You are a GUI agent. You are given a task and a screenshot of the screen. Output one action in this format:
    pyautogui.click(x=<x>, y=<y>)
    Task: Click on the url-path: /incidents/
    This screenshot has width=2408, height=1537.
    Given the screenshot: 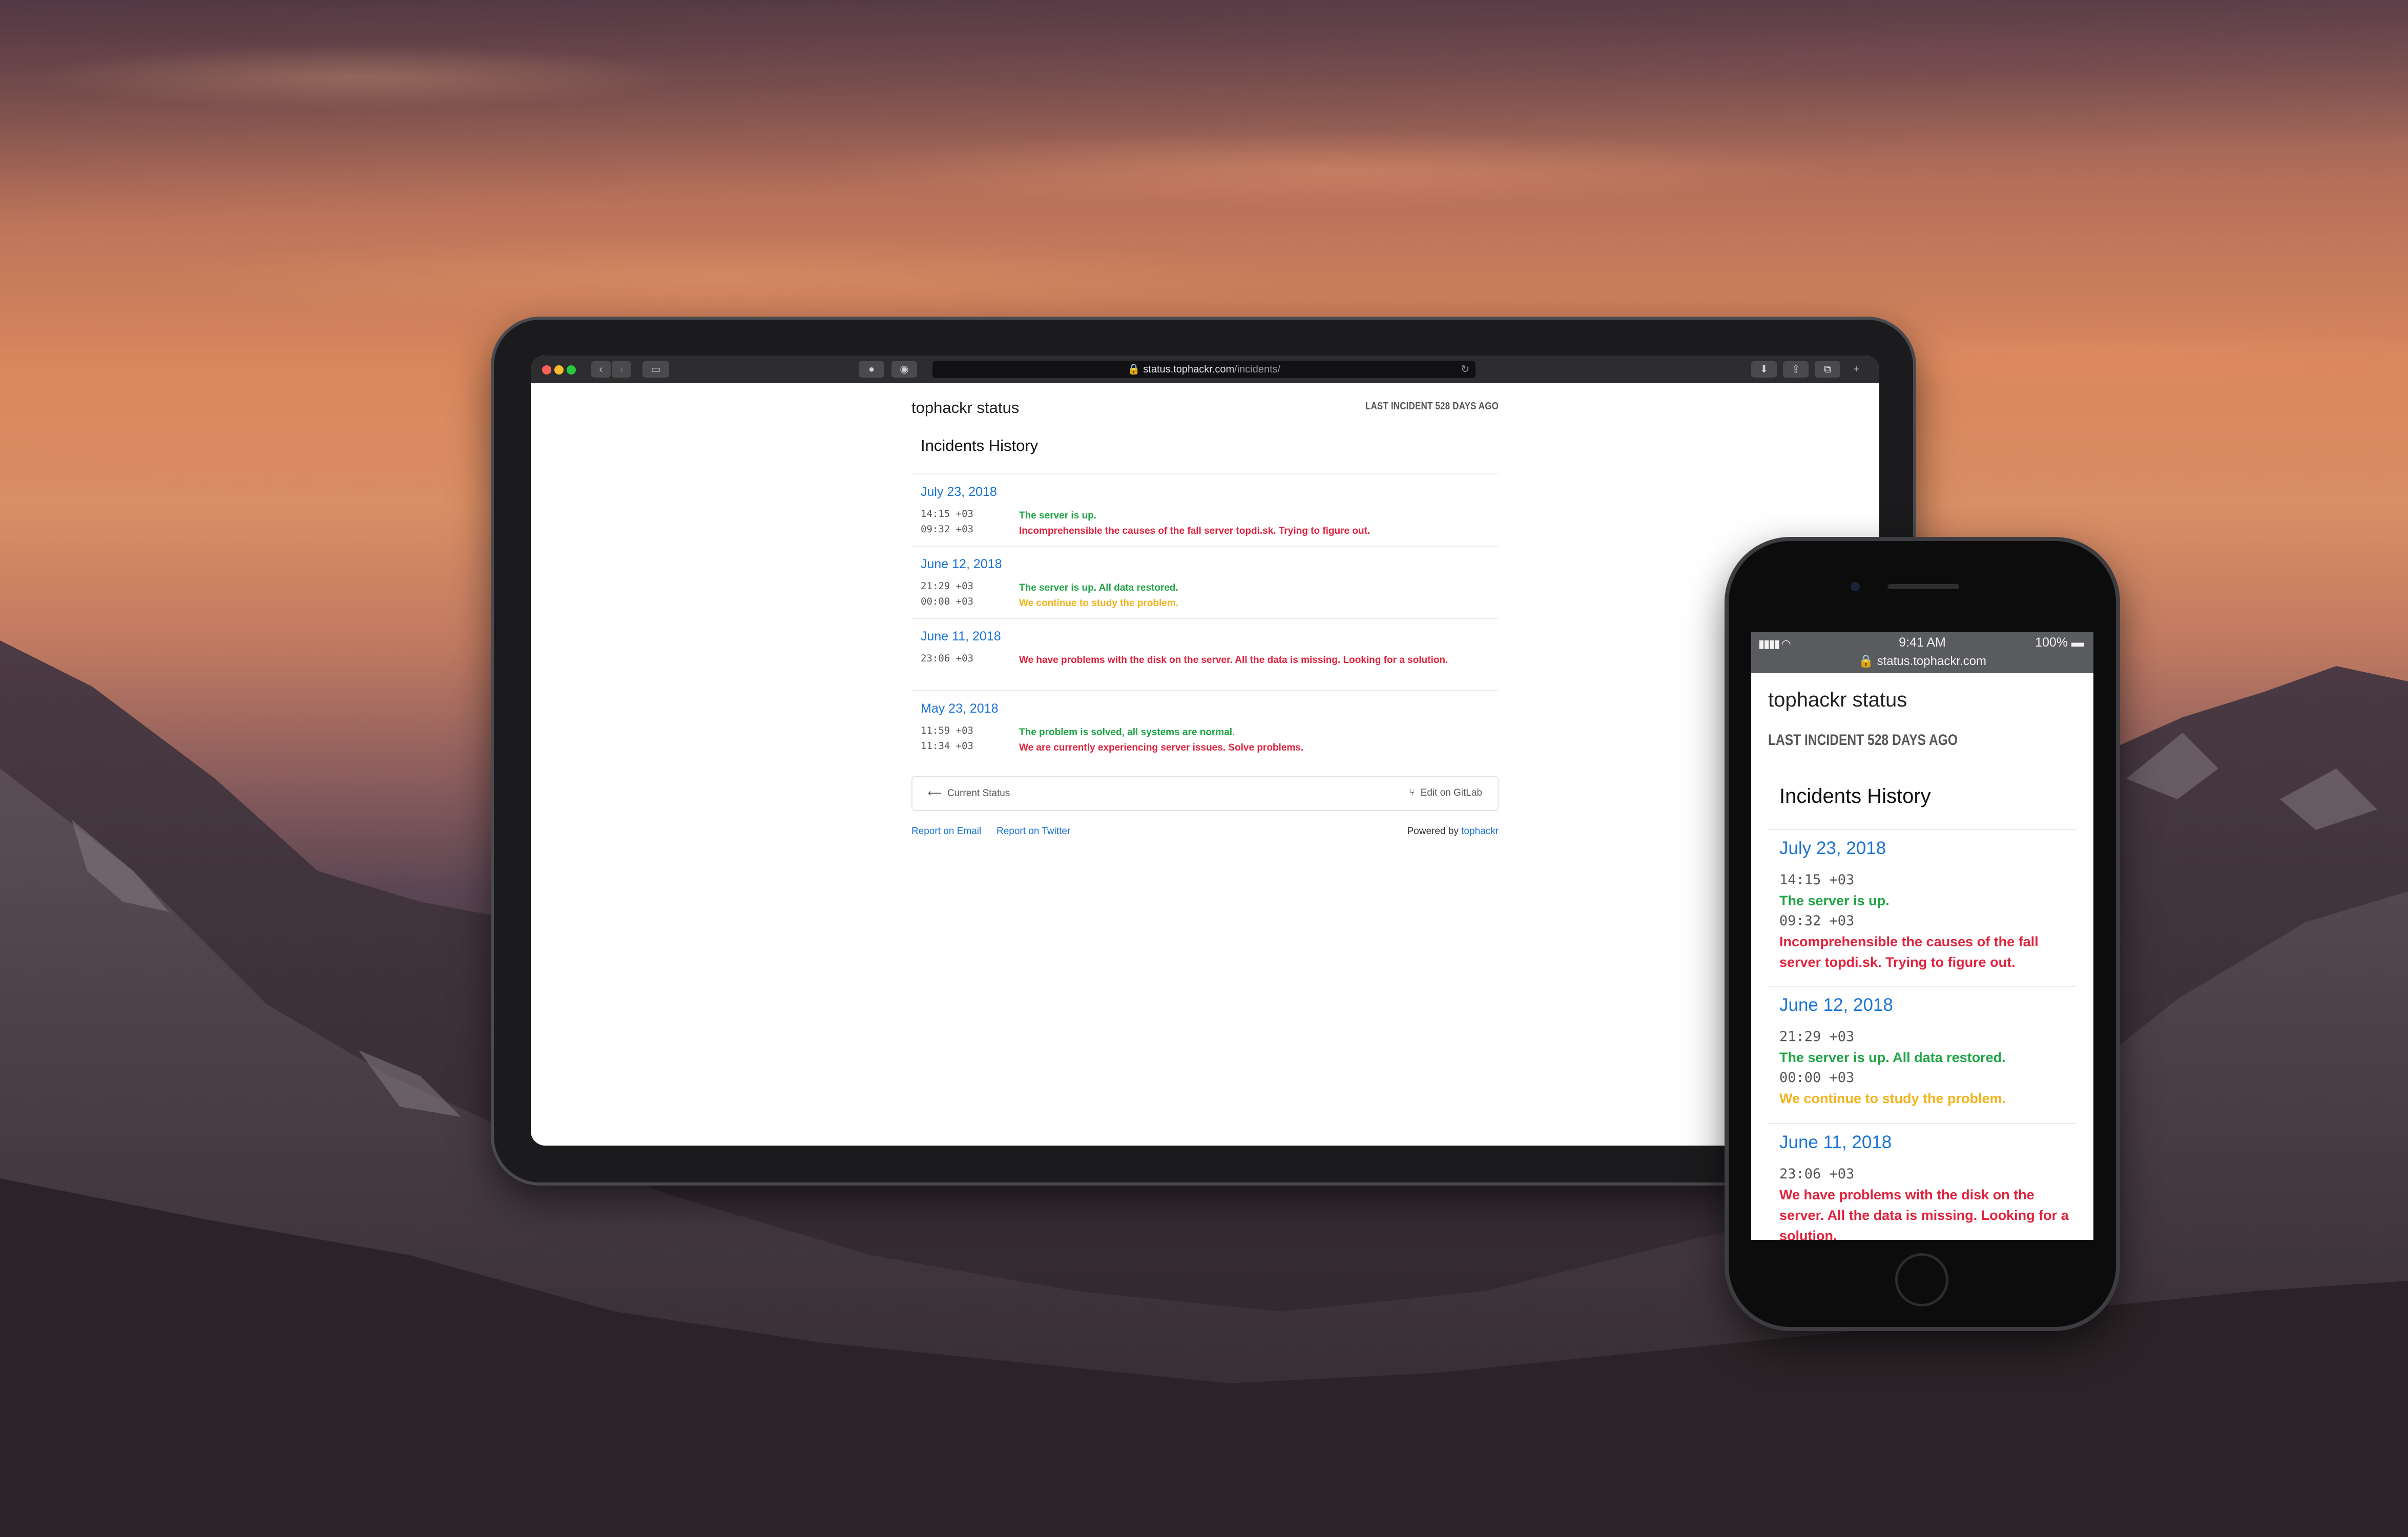 What is the action you would take?
    pyautogui.click(x=1257, y=369)
    